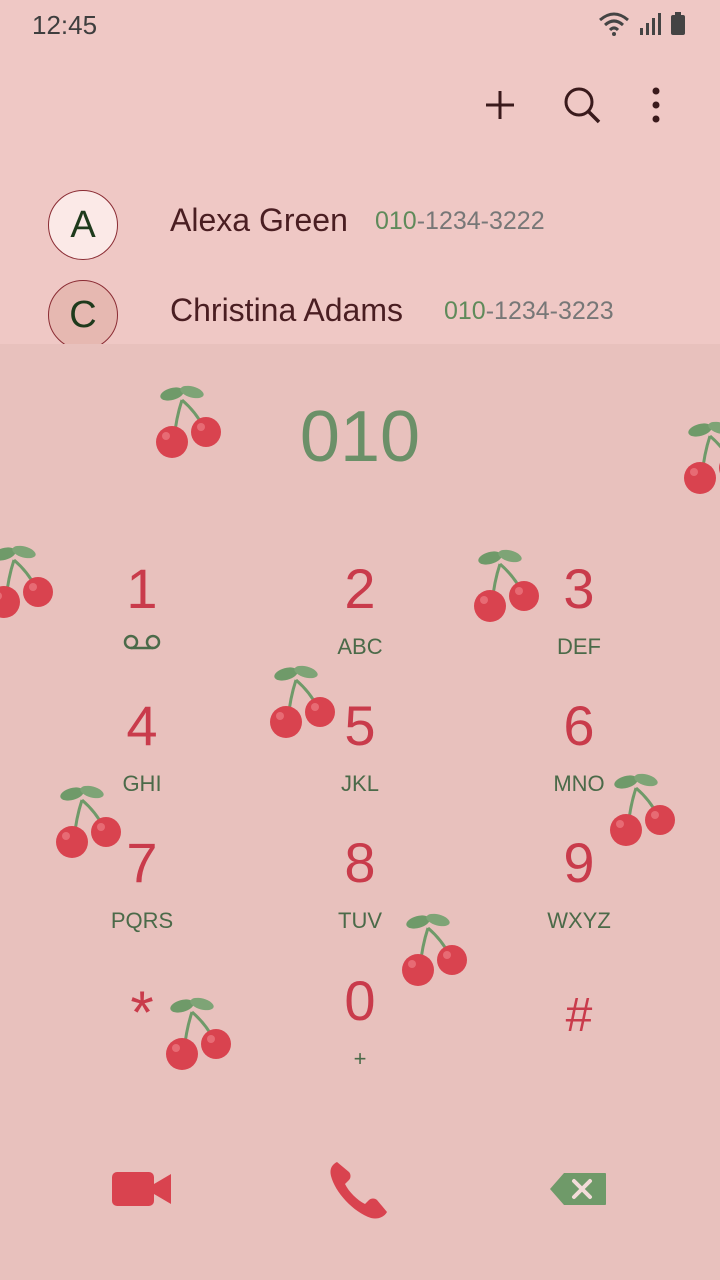  Describe the element at coordinates (360, 1000) in the screenshot. I see `key-digit: 0` at that location.